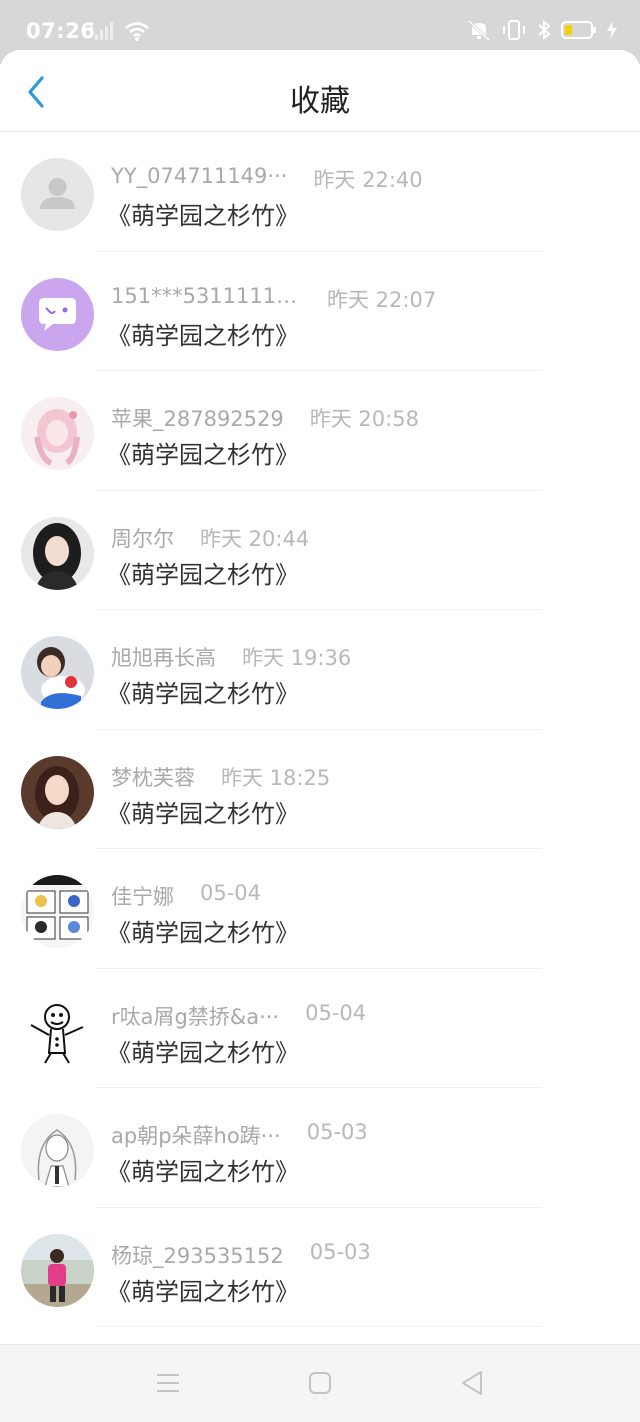  What do you see at coordinates (320, 1267) in the screenshot?
I see `list-item: 杨琼_293535152 05-03 《萌学园之杉竹》` at bounding box center [320, 1267].